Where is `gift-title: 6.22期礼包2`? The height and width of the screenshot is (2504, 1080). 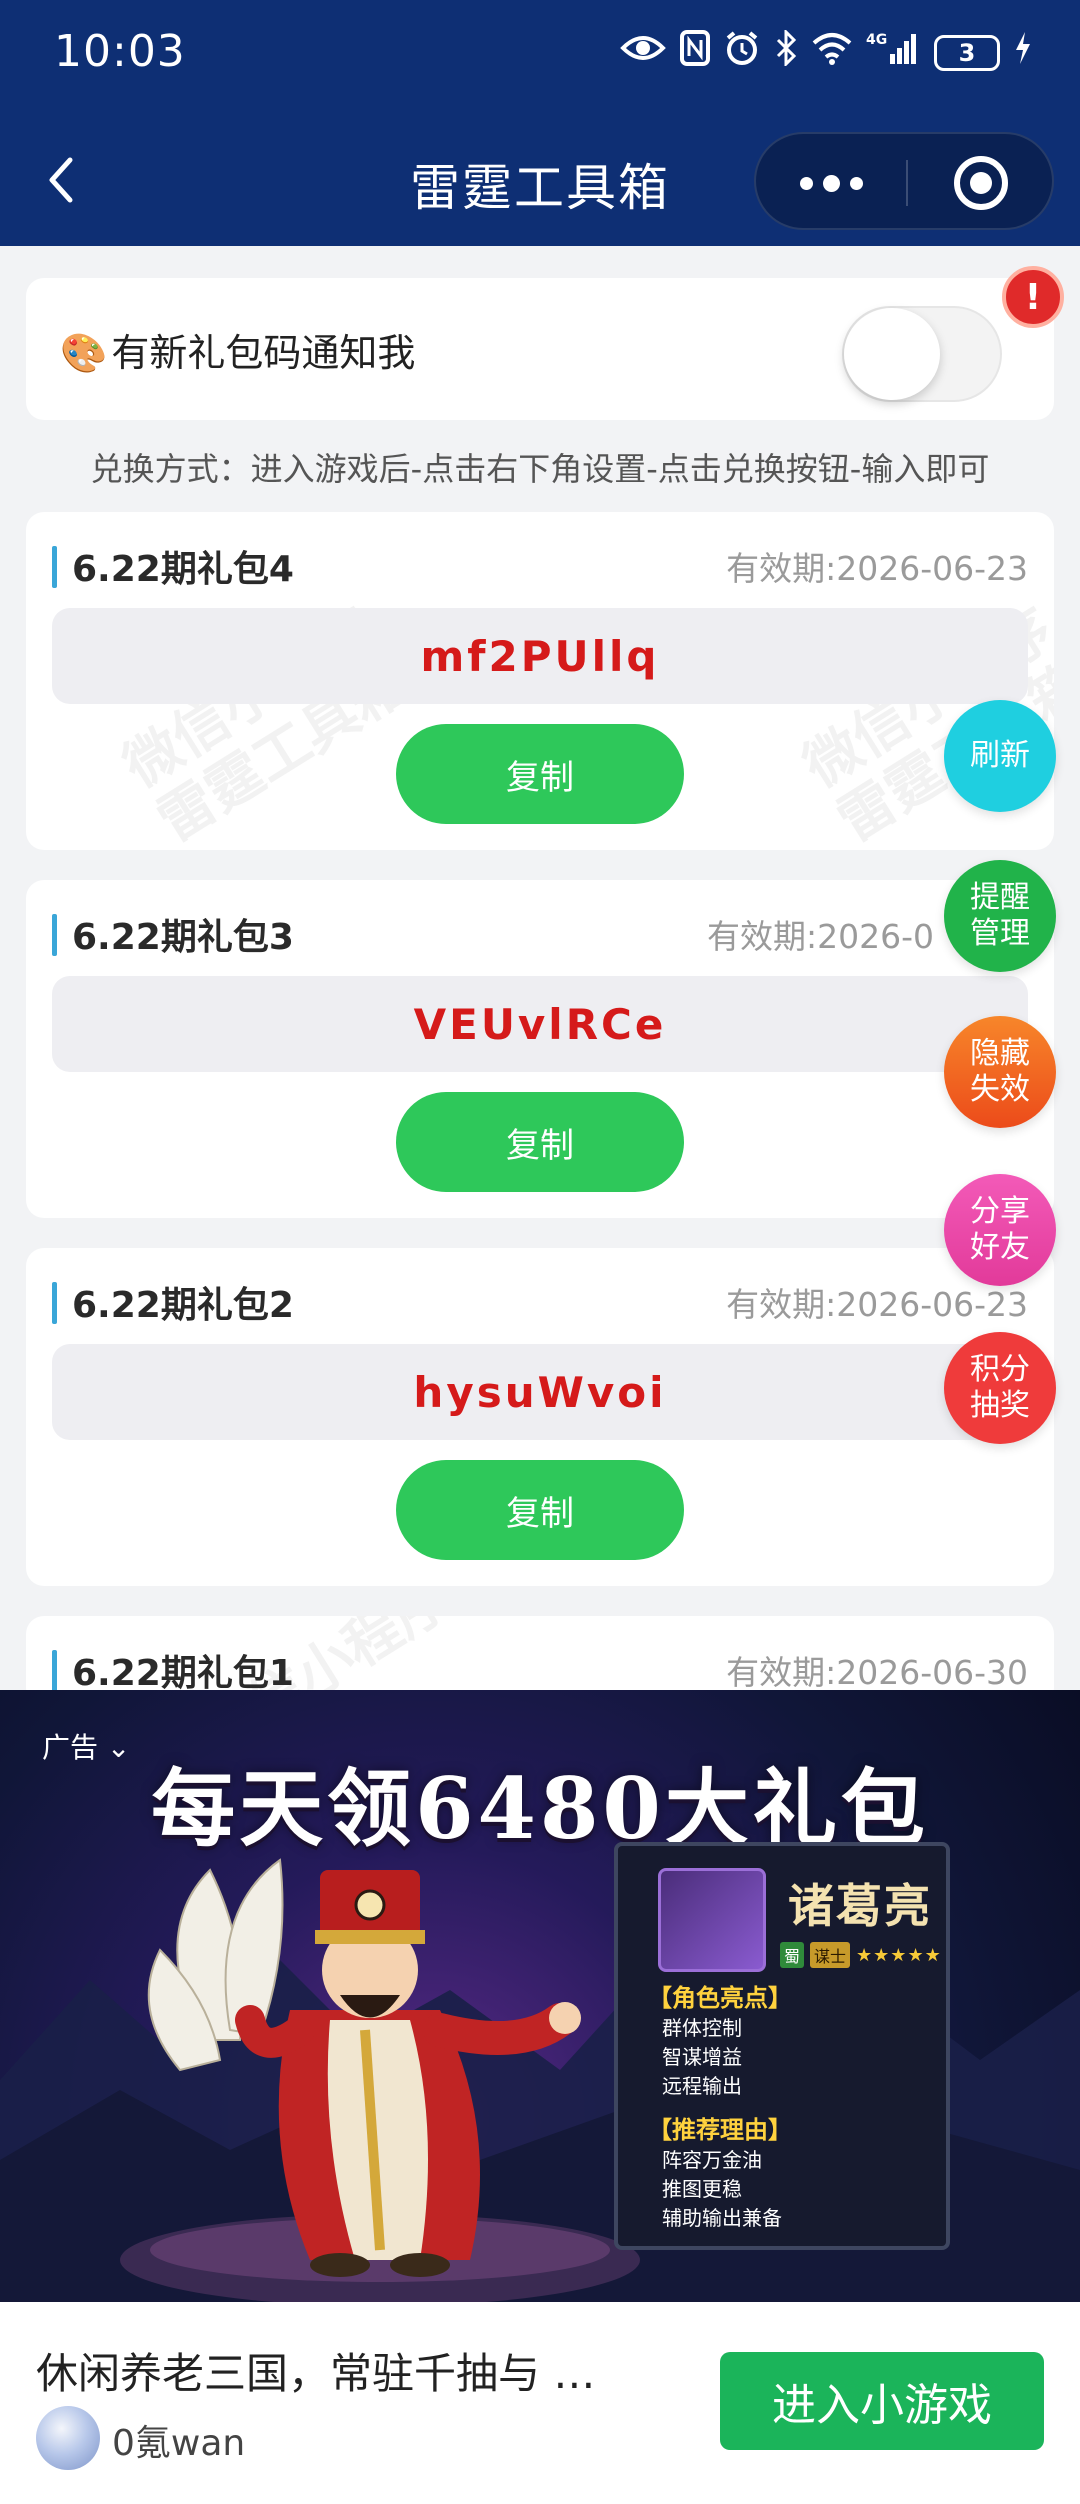 gift-title: 6.22期礼包2 is located at coordinates (183, 1305).